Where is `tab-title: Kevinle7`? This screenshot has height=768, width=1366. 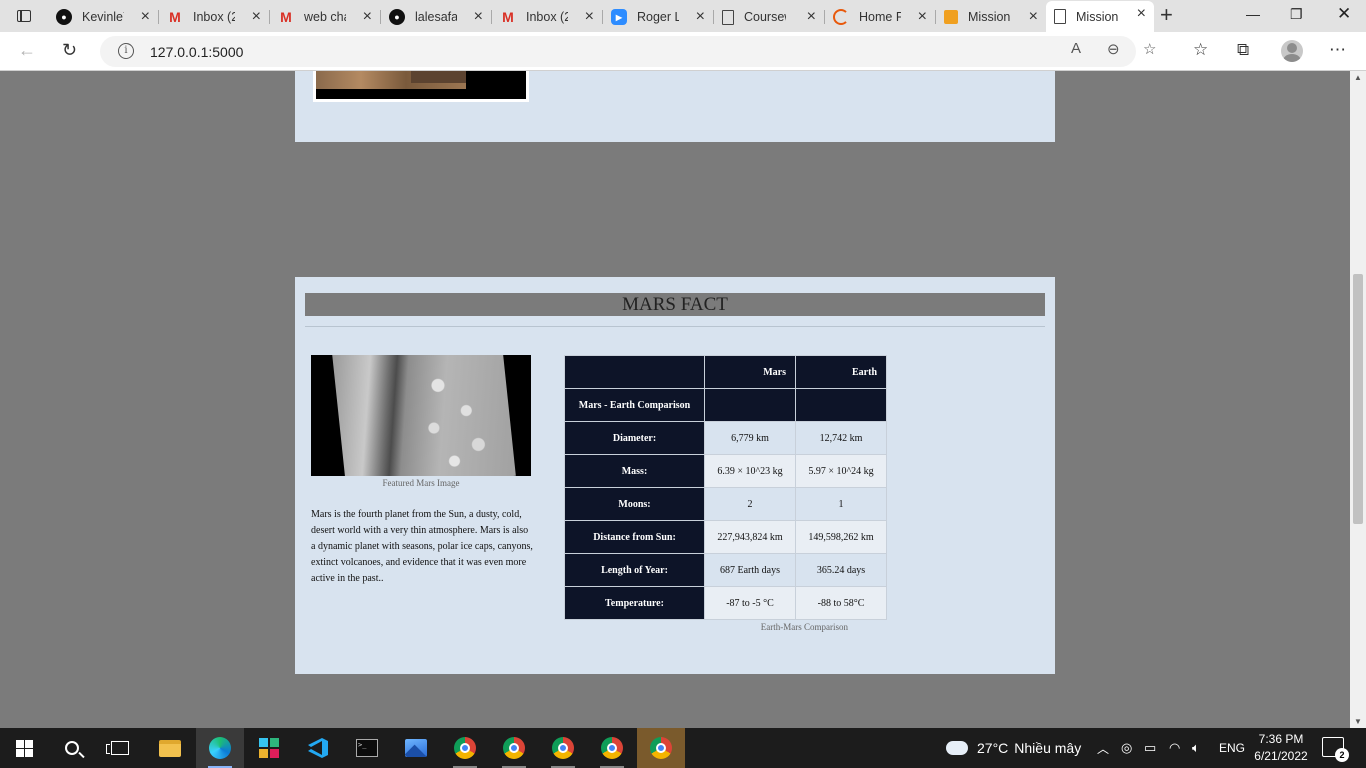
tab-title: Kevinle7 is located at coordinates (103, 17).